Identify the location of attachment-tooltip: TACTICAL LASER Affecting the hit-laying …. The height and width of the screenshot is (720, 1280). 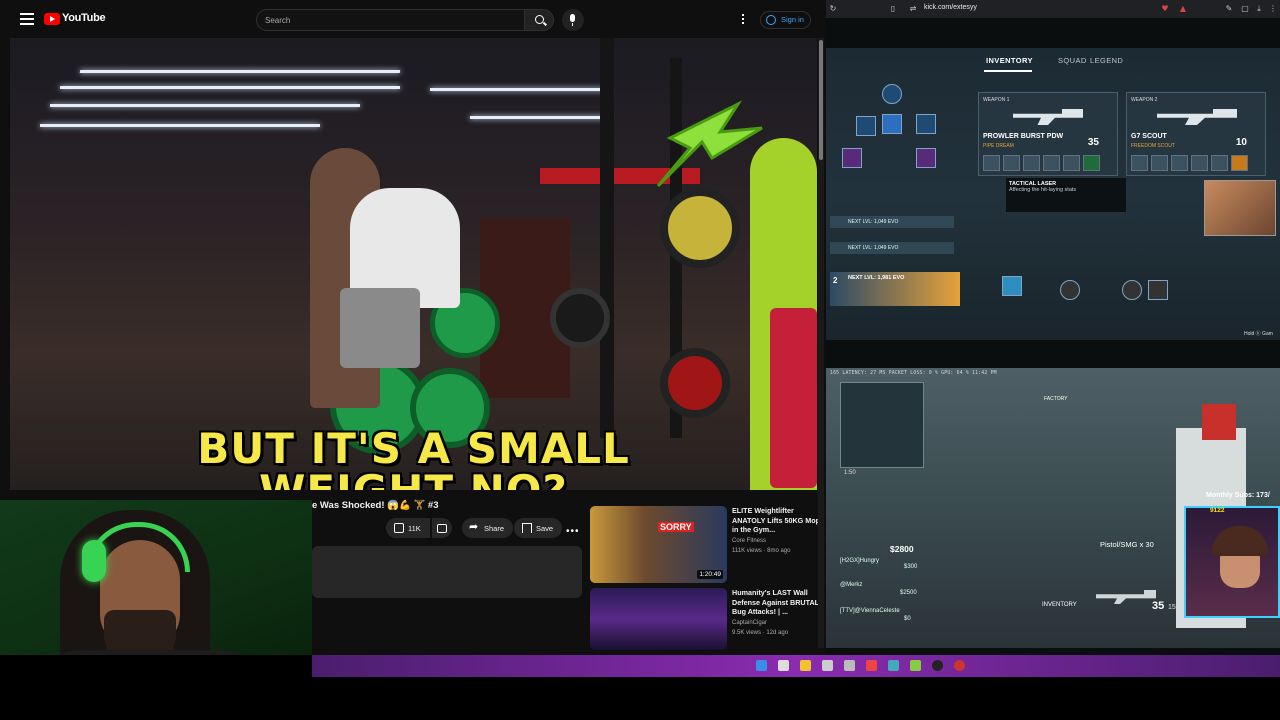
(1066, 195).